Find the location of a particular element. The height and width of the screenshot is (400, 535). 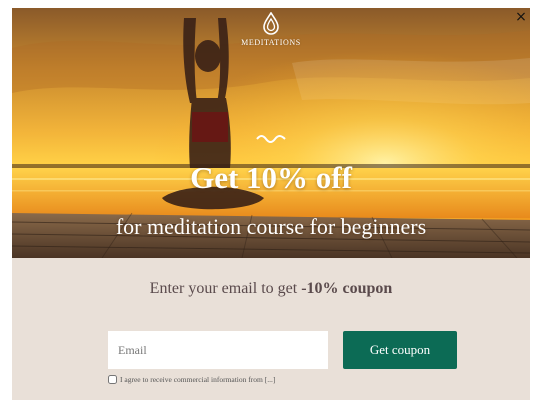

brand: MEDITATIONS is located at coordinates (271, 29).